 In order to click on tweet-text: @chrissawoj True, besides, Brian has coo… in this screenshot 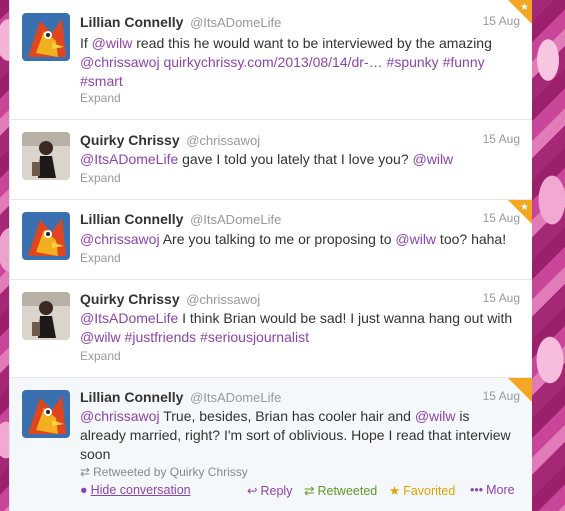, I will do `click(299, 435)`.